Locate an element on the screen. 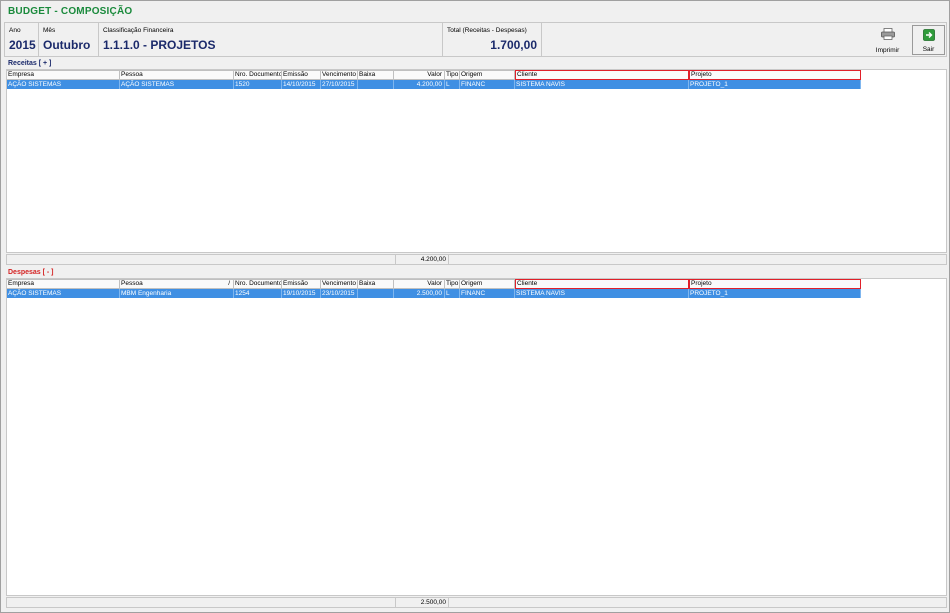  cell-vencimento: 23/10/2015 is located at coordinates (339, 293).